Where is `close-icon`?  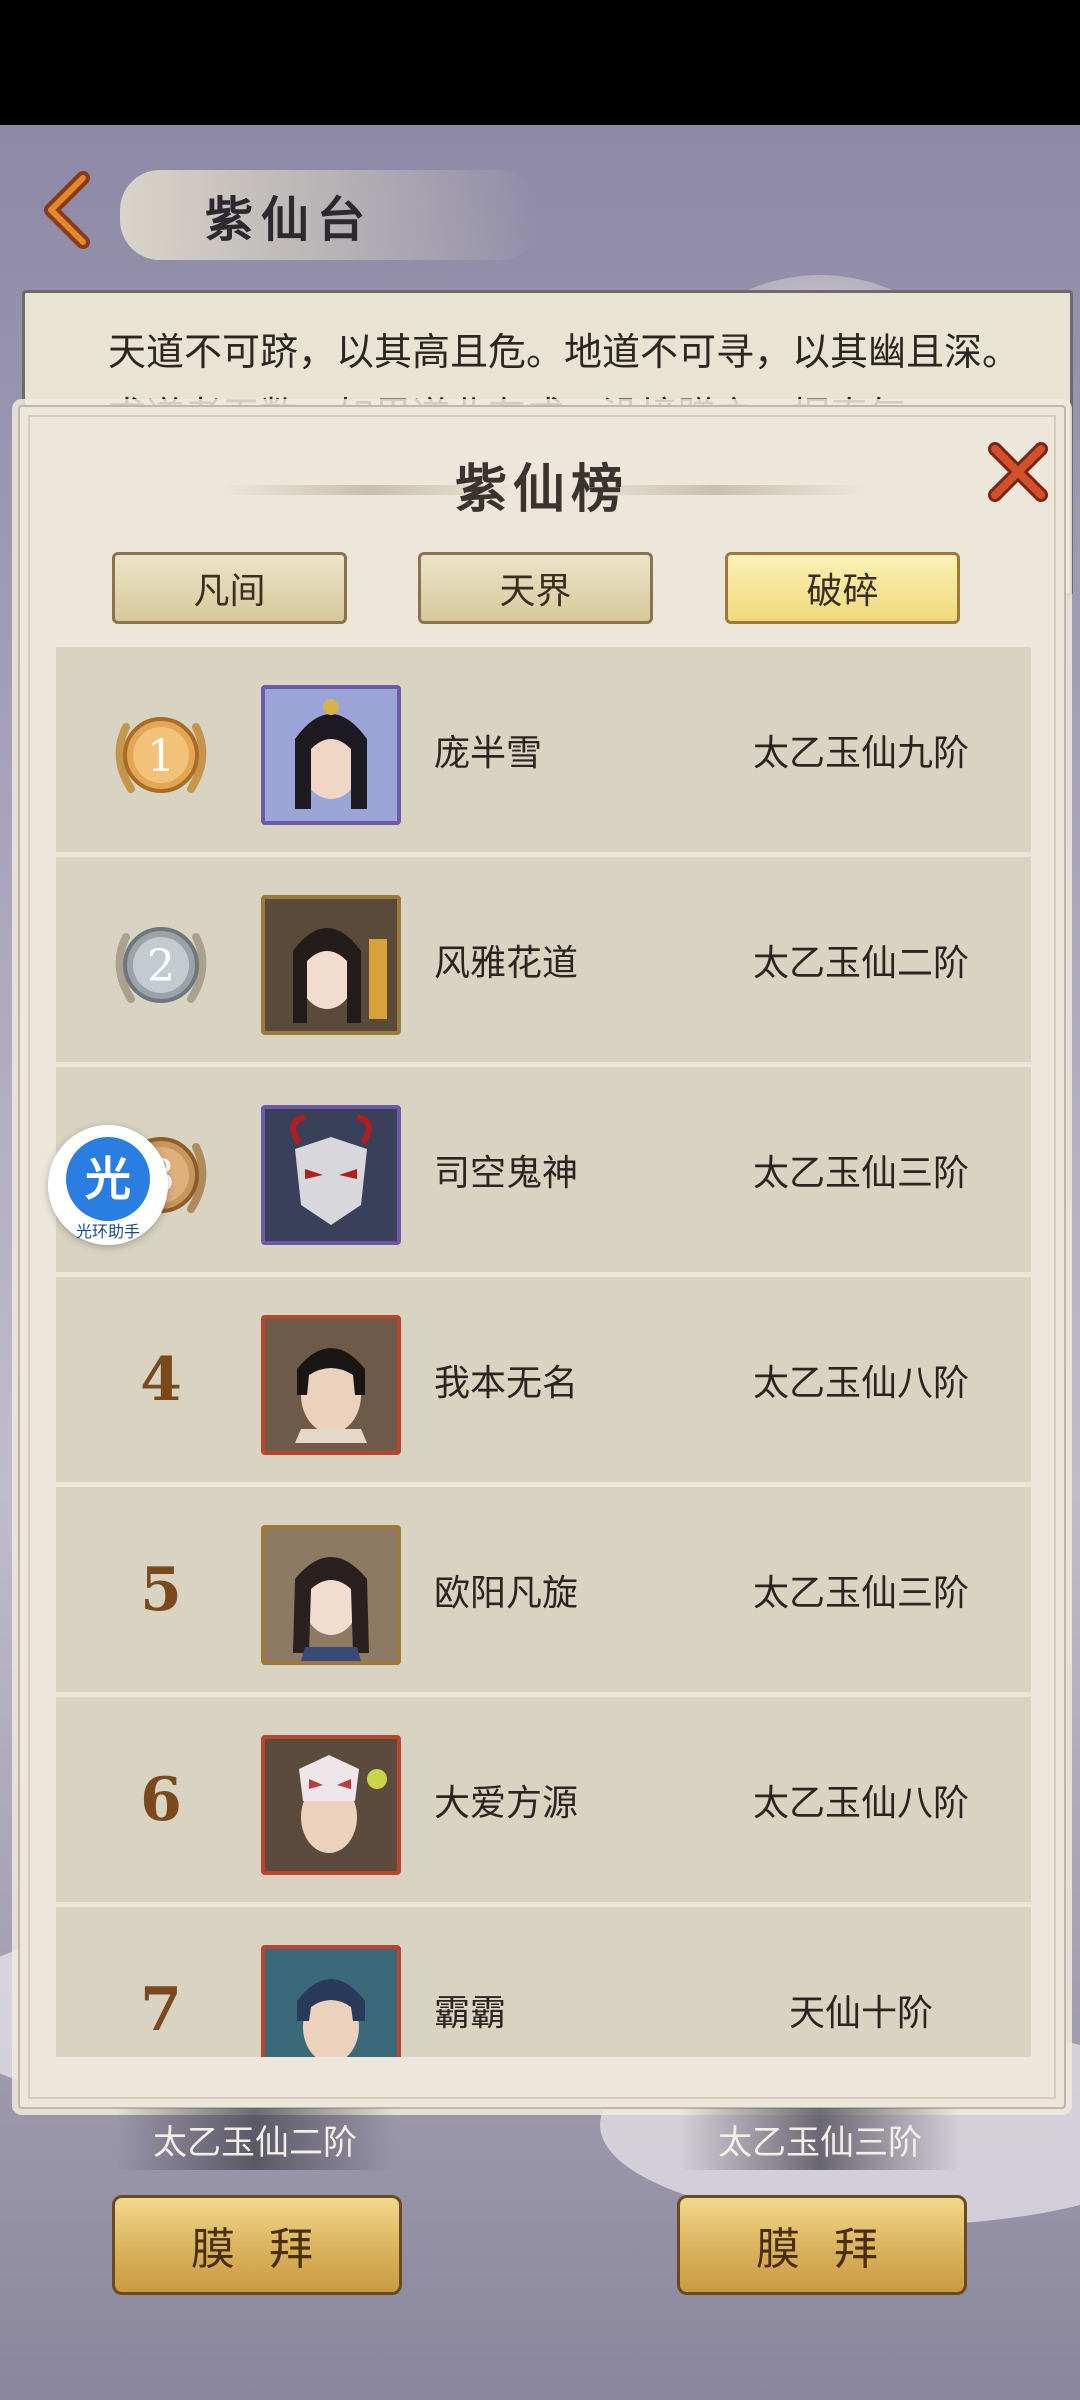
close-icon is located at coordinates (1018, 472).